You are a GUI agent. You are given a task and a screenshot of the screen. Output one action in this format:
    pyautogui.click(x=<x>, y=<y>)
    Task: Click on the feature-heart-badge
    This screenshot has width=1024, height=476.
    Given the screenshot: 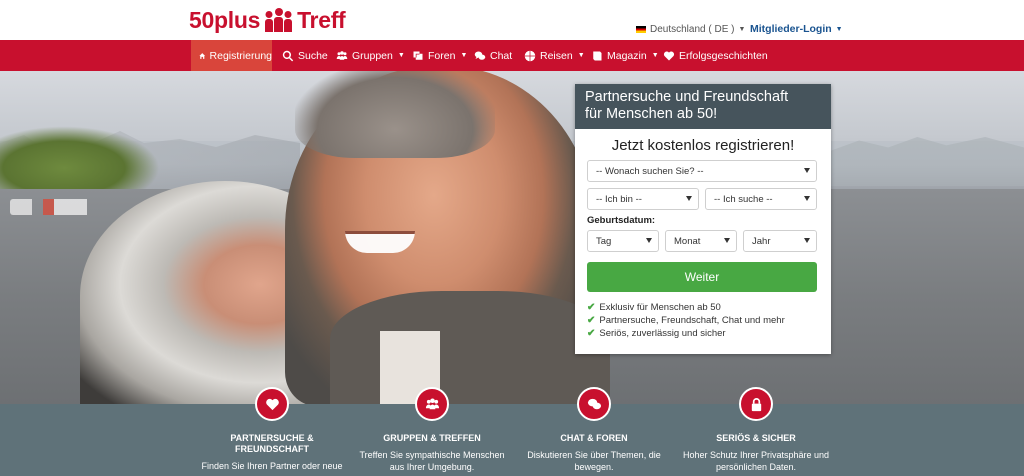 What is the action you would take?
    pyautogui.click(x=272, y=404)
    